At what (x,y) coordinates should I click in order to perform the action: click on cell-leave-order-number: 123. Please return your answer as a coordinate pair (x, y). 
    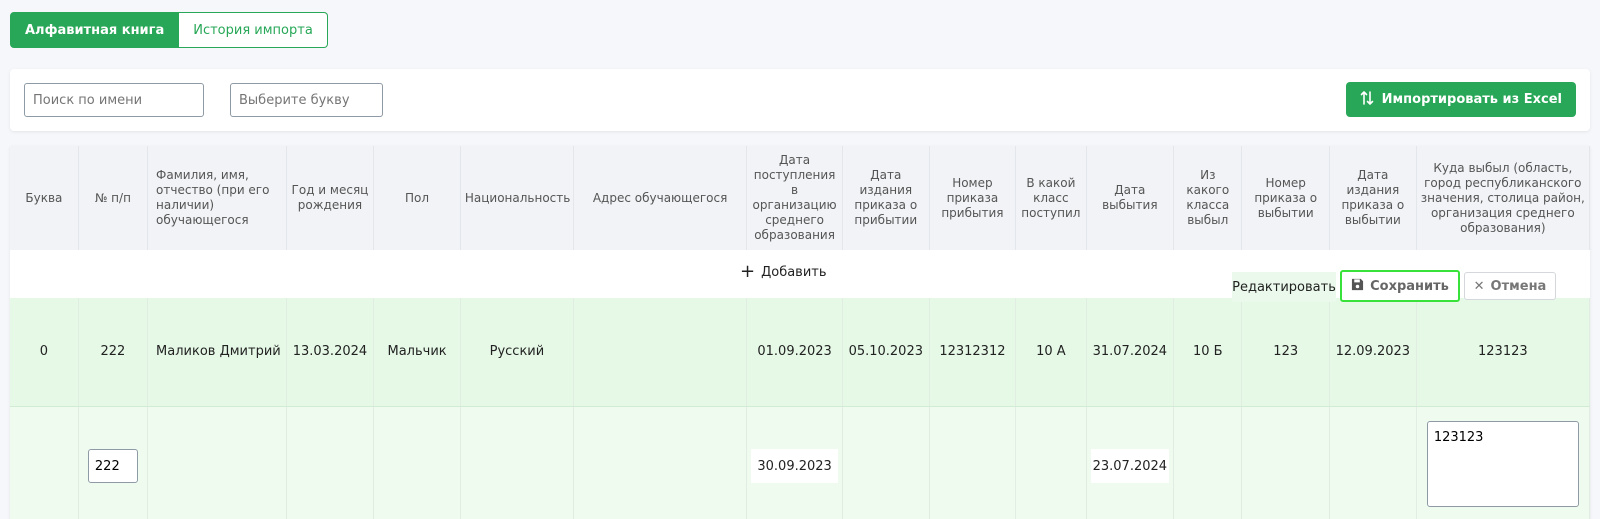
    Looking at the image, I should click on (1286, 352).